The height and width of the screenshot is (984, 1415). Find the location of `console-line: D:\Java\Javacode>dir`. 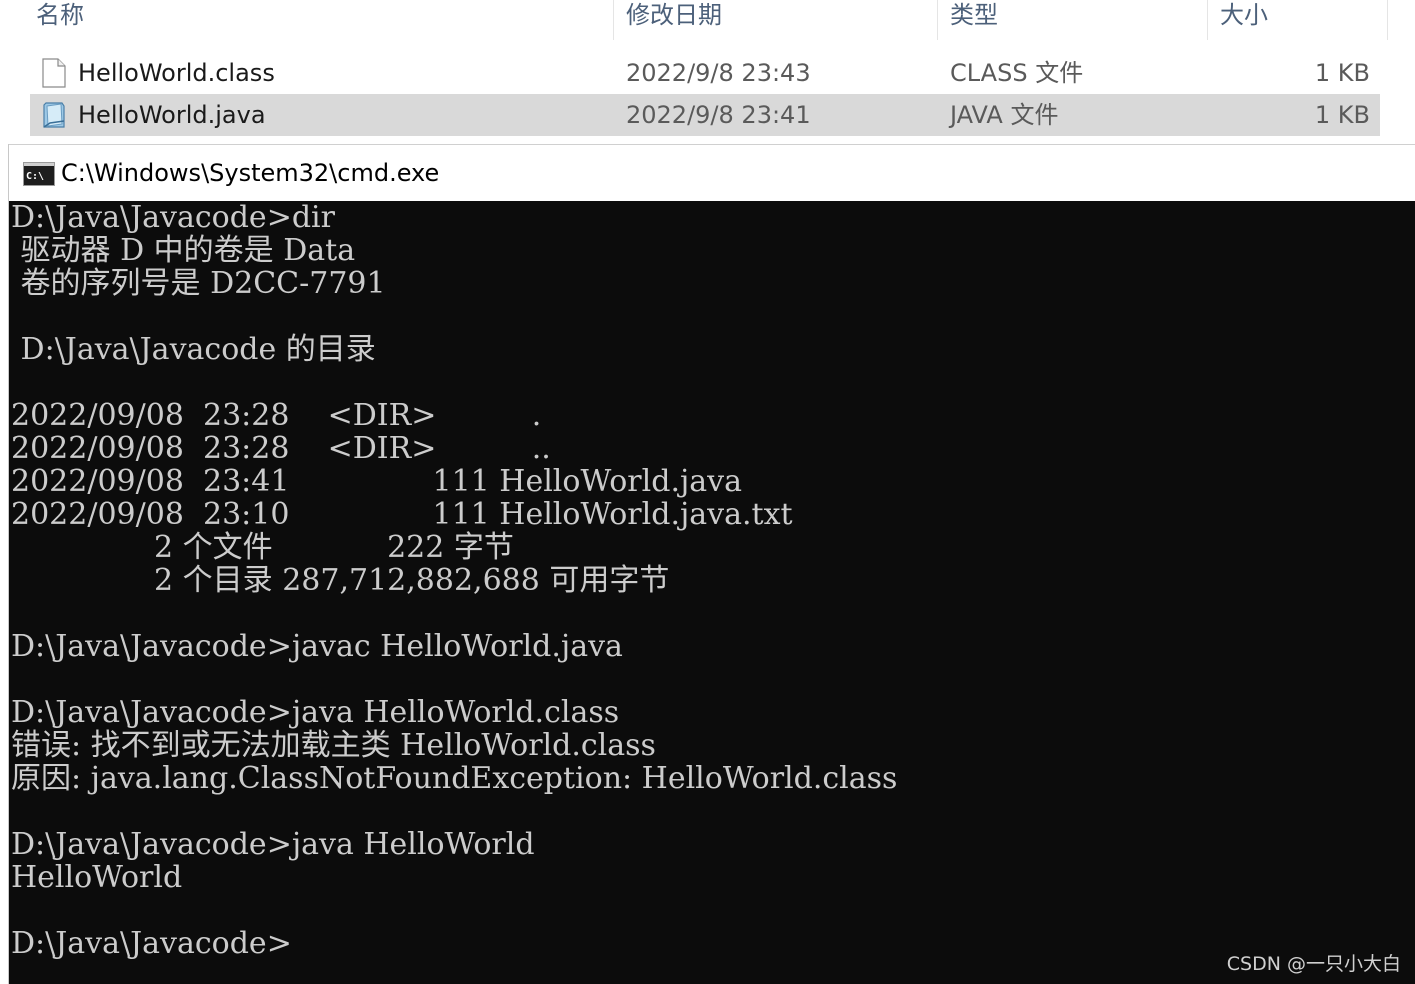

console-line: D:\Java\Javacode>dir is located at coordinates (173, 218).